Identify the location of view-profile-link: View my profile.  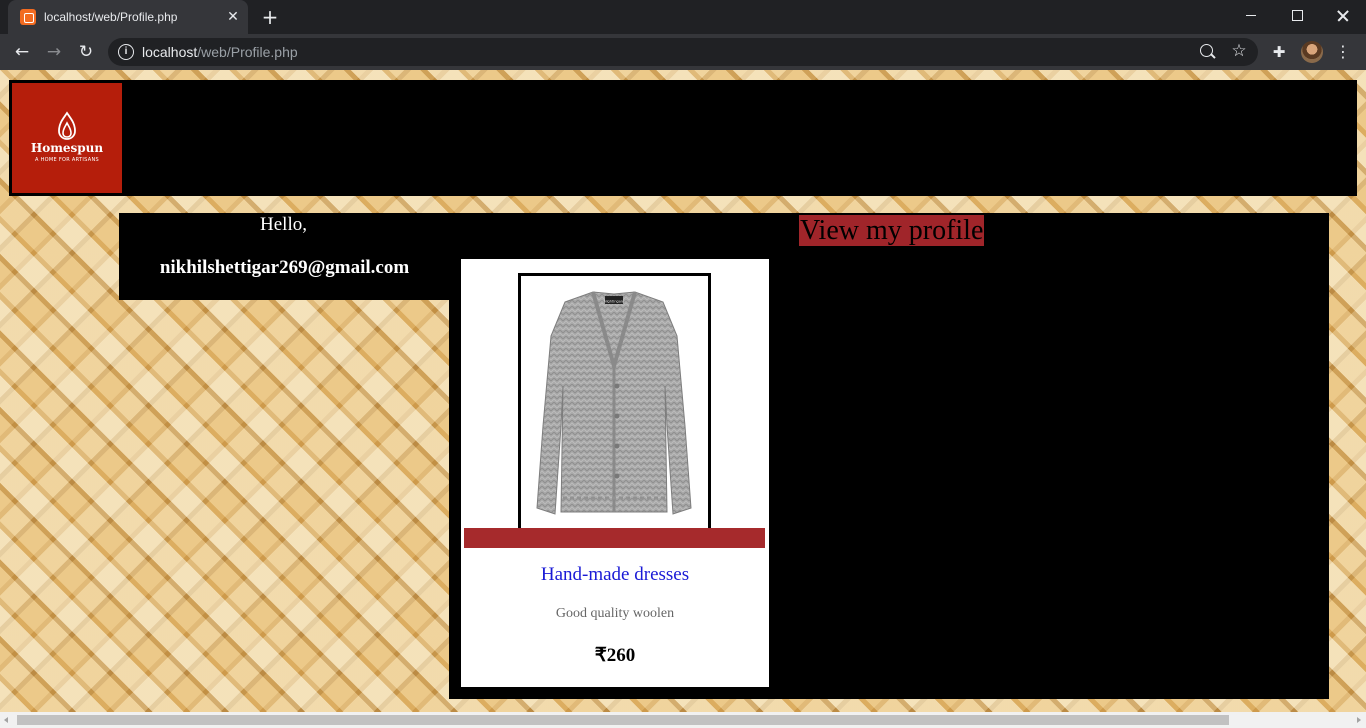
(892, 230).